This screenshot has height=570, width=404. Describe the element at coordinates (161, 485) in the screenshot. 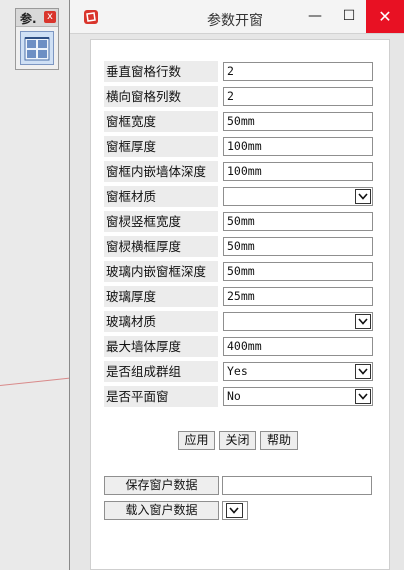

I see `save-window-data-button: 保存窗户数据` at that location.